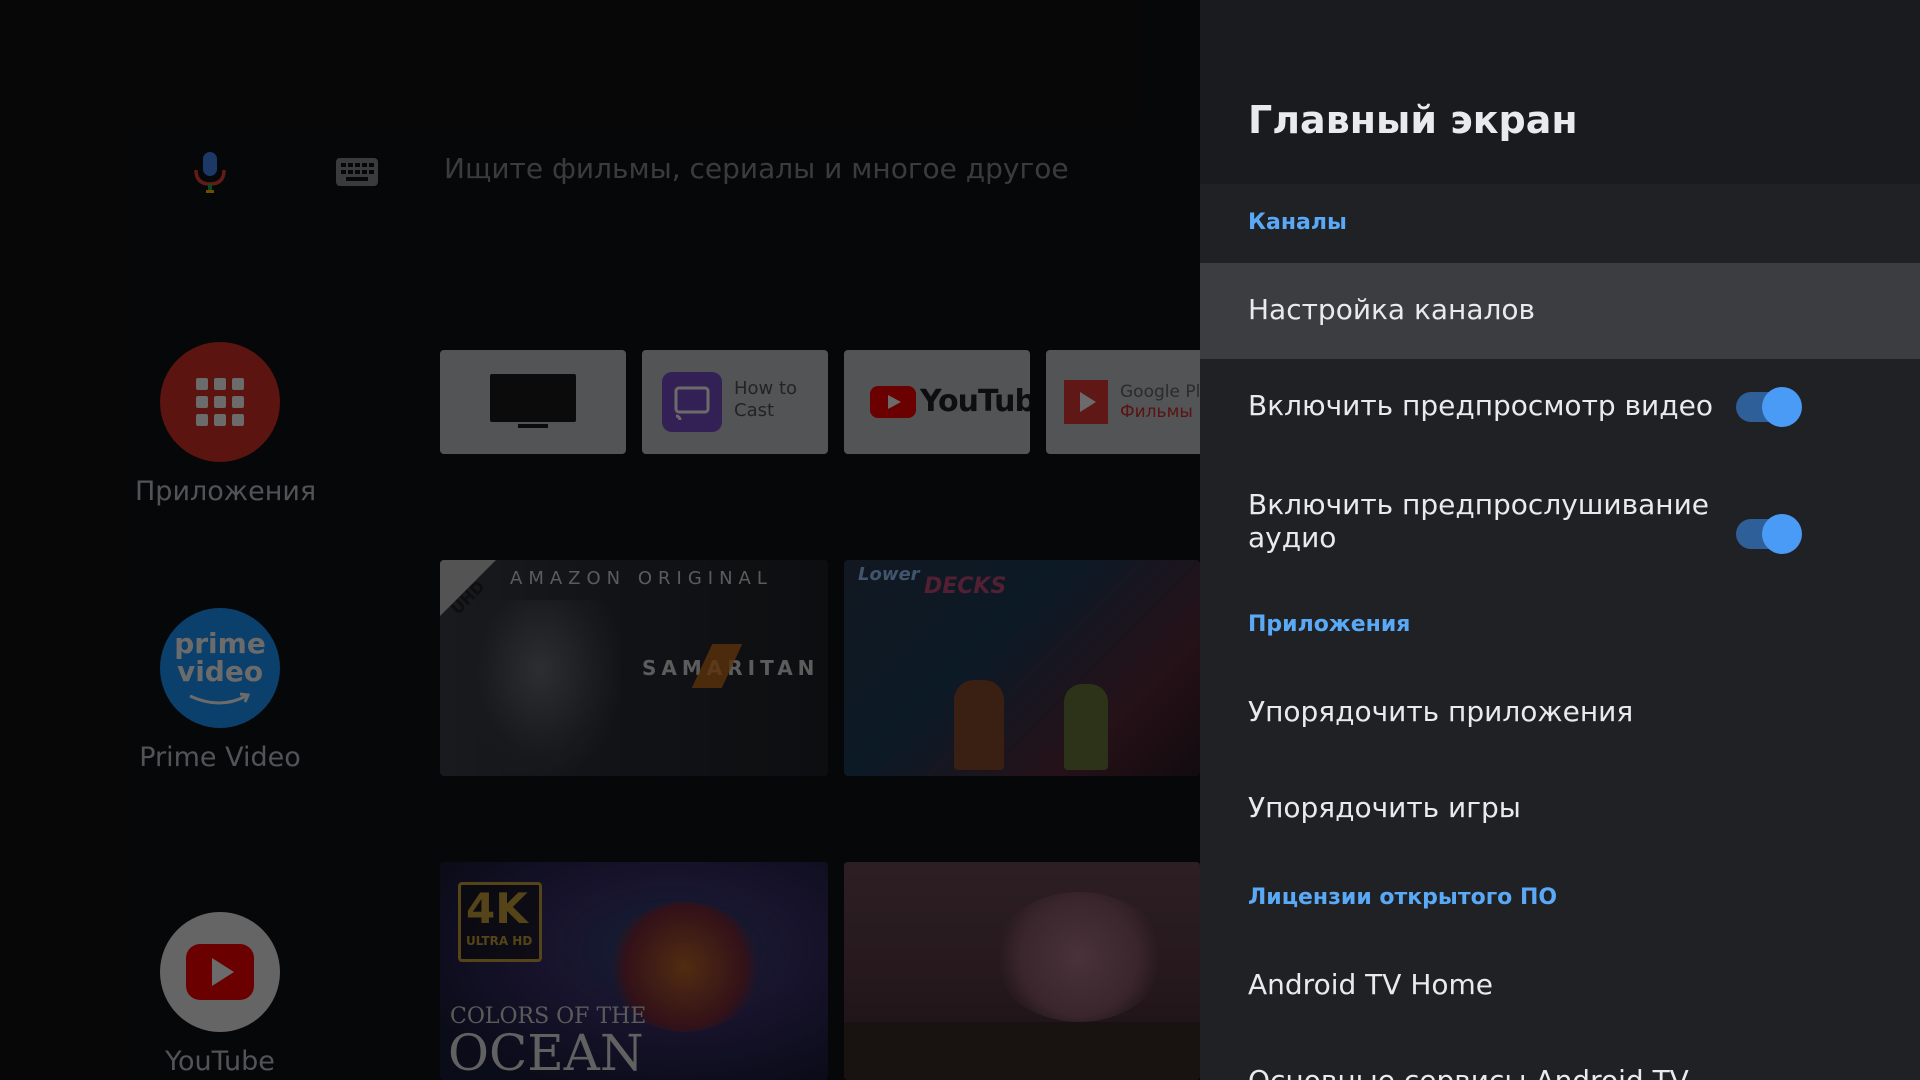 Image resolution: width=1920 pixels, height=1080 pixels. I want to click on keyboard-icon, so click(357, 172).